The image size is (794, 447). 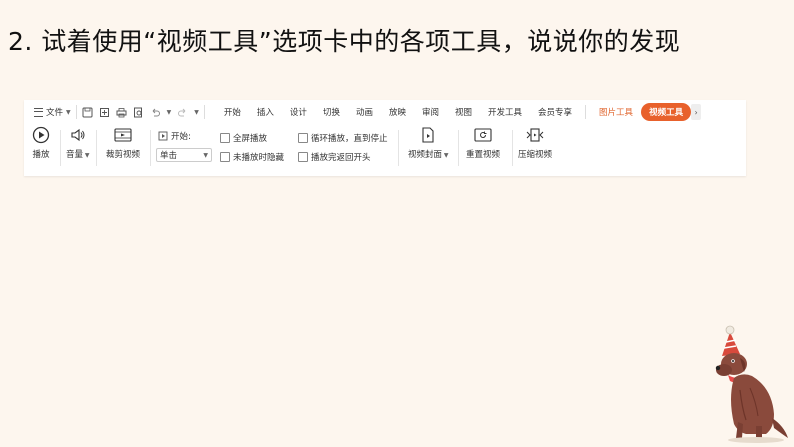 I want to click on fullscreen-label: 全屏播放, so click(x=250, y=139).